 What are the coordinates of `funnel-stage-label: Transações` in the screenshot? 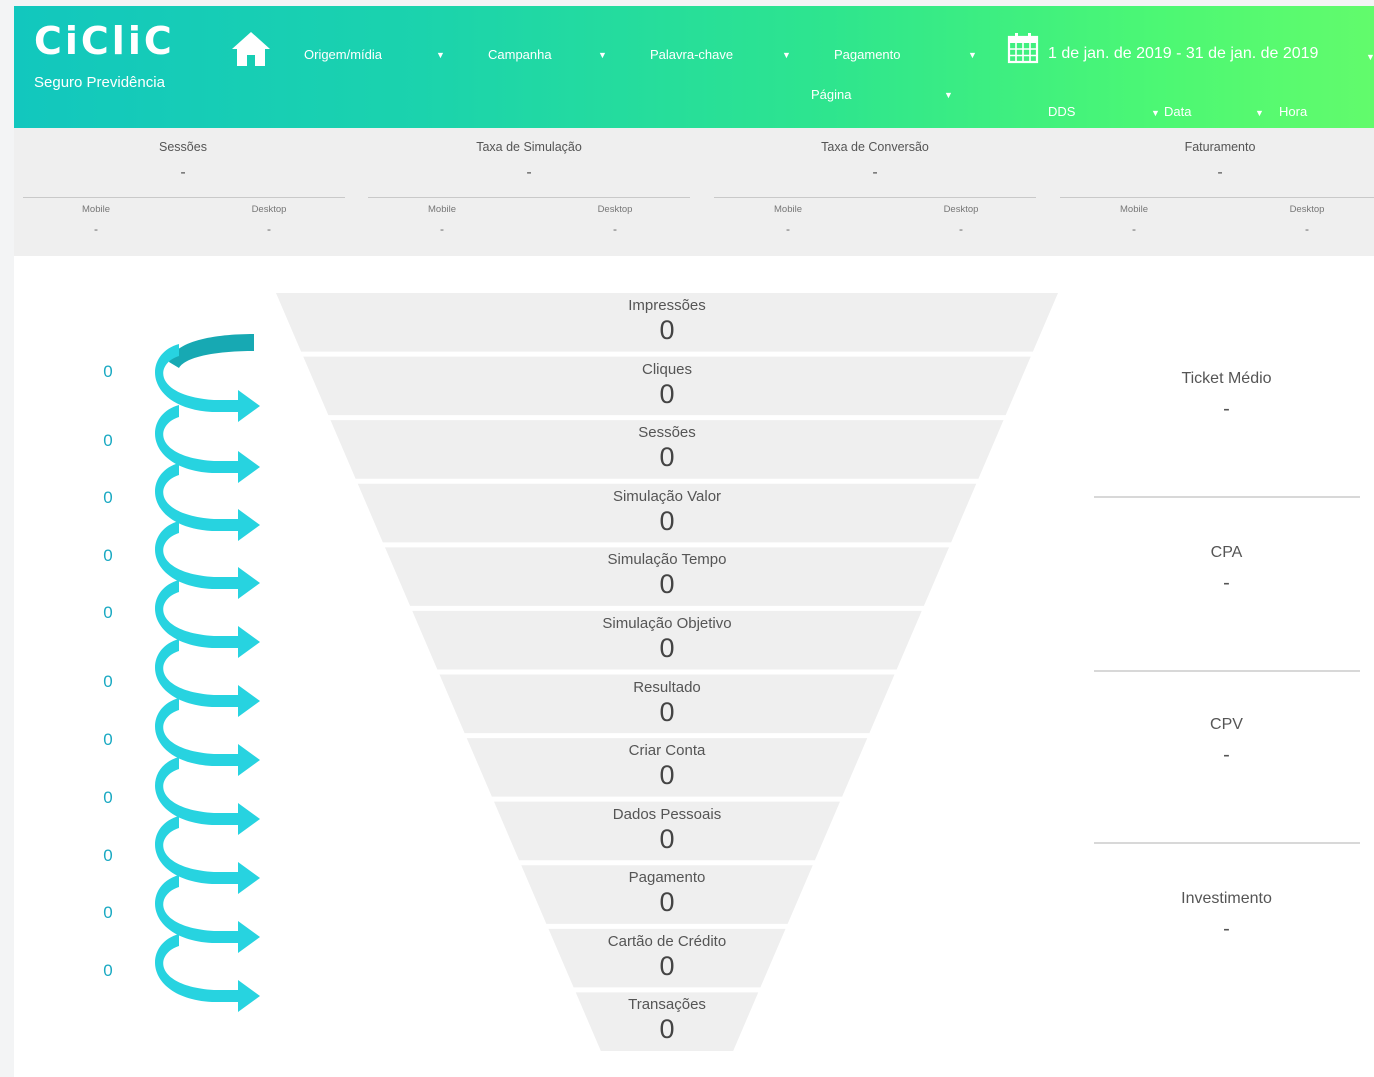 It's located at (667, 1005).